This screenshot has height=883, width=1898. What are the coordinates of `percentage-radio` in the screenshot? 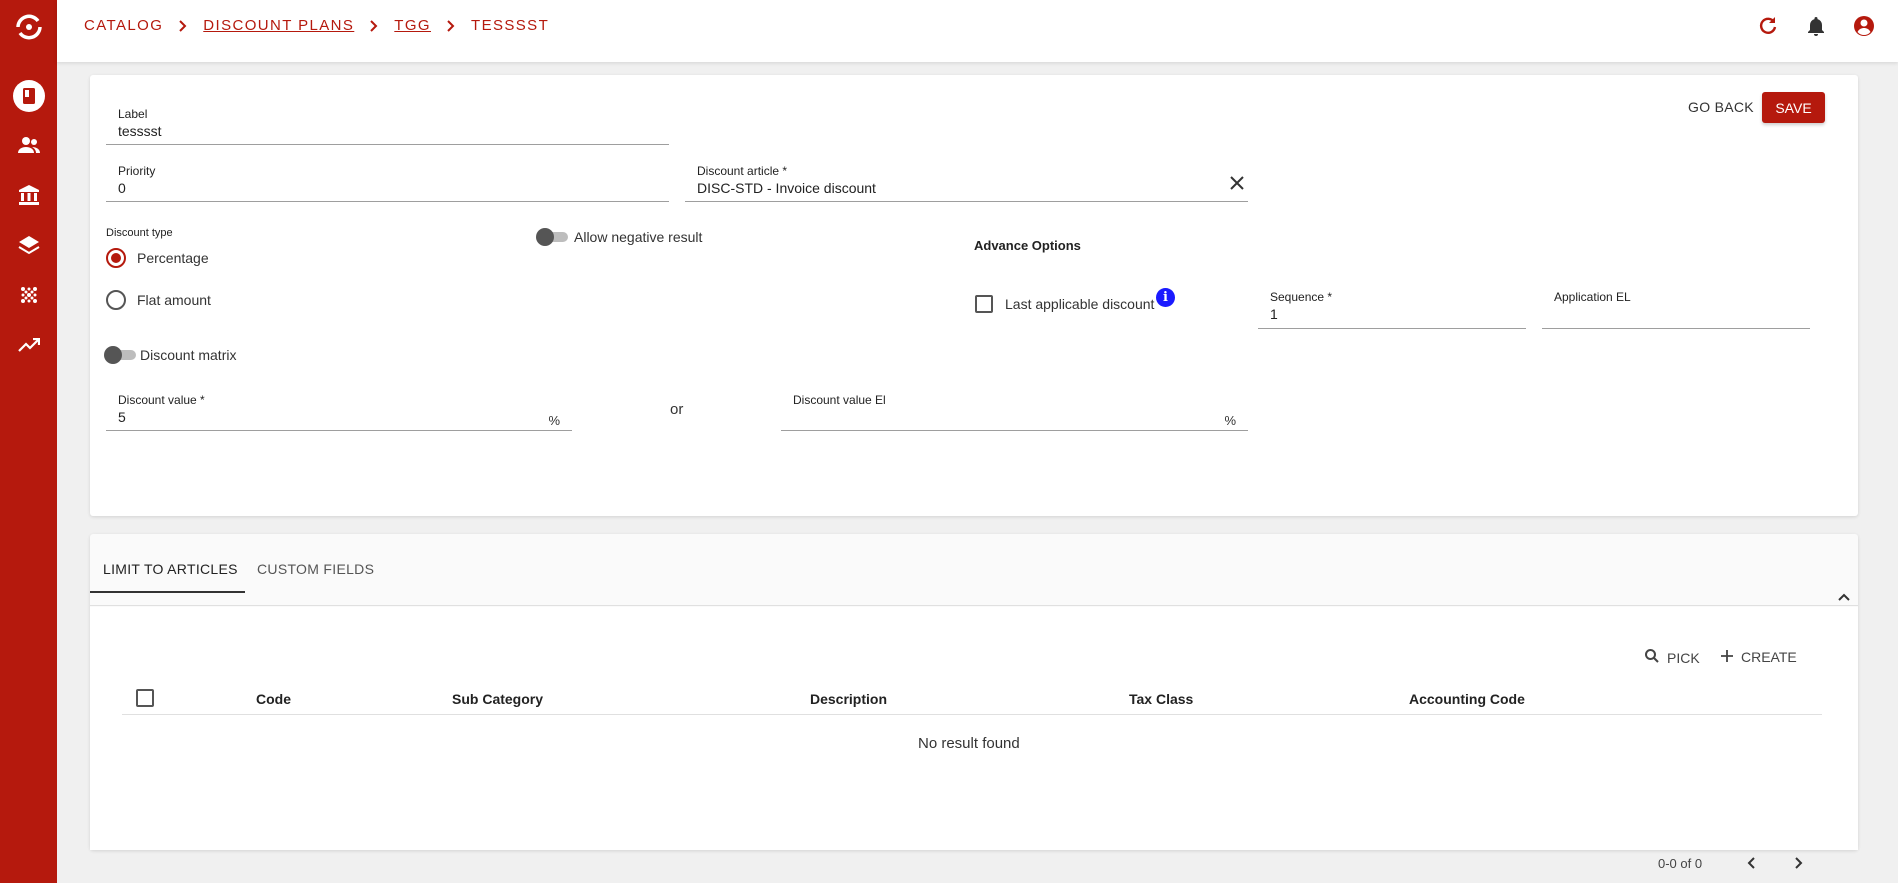 It's located at (116, 258).